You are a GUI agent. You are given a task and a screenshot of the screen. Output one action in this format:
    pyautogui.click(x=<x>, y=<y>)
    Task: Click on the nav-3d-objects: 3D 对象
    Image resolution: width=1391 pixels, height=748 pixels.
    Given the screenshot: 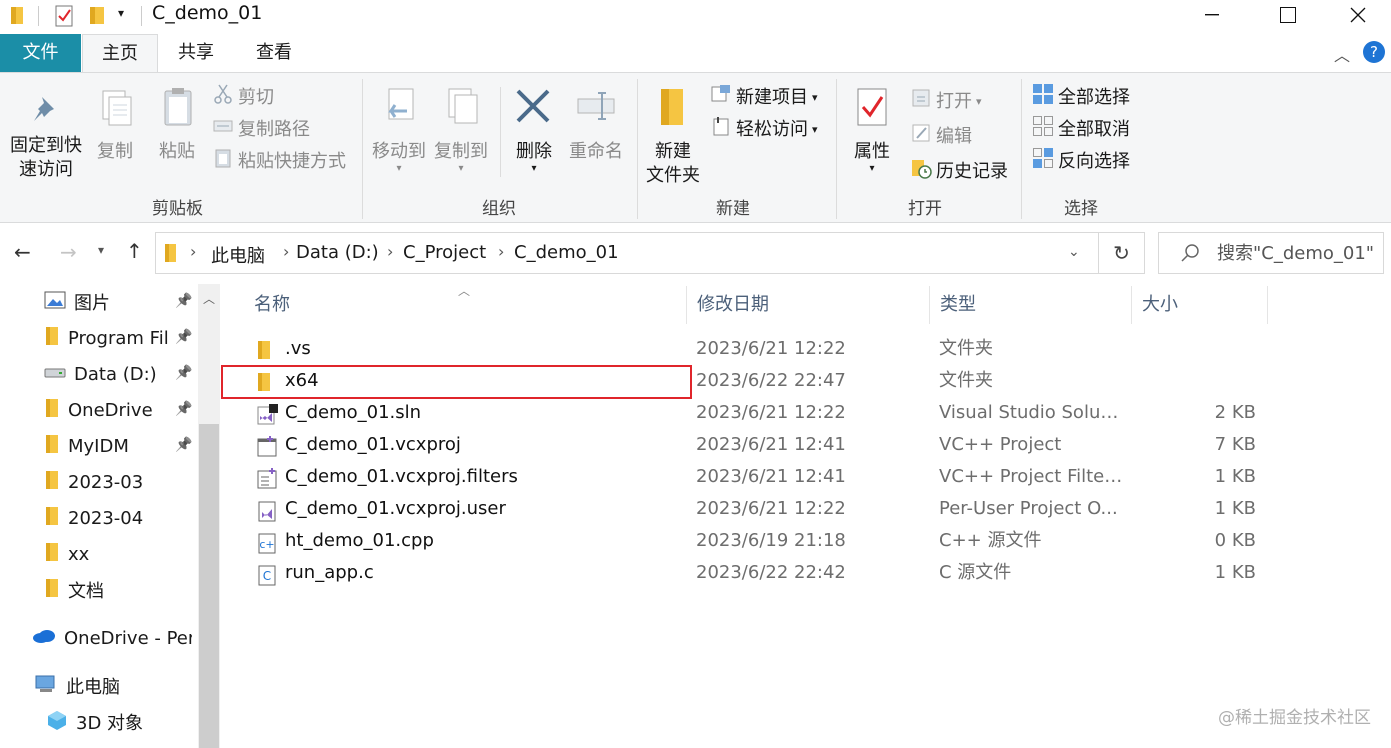 What is the action you would take?
    pyautogui.click(x=126, y=722)
    